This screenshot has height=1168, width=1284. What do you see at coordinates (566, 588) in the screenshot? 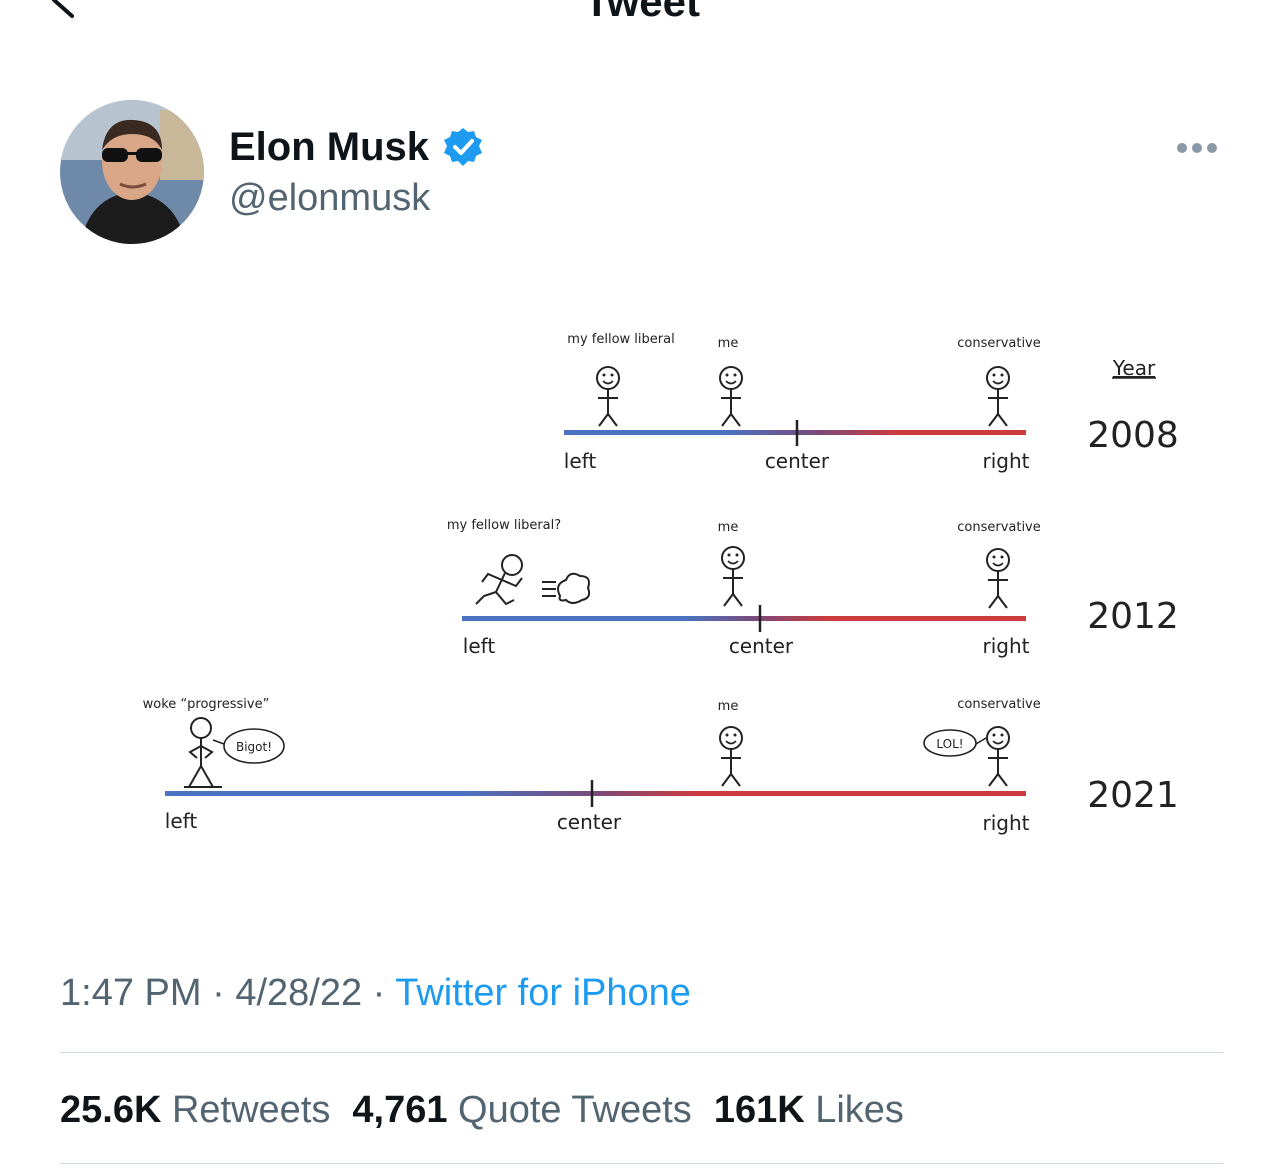
I see `dust-cloud-icon` at bounding box center [566, 588].